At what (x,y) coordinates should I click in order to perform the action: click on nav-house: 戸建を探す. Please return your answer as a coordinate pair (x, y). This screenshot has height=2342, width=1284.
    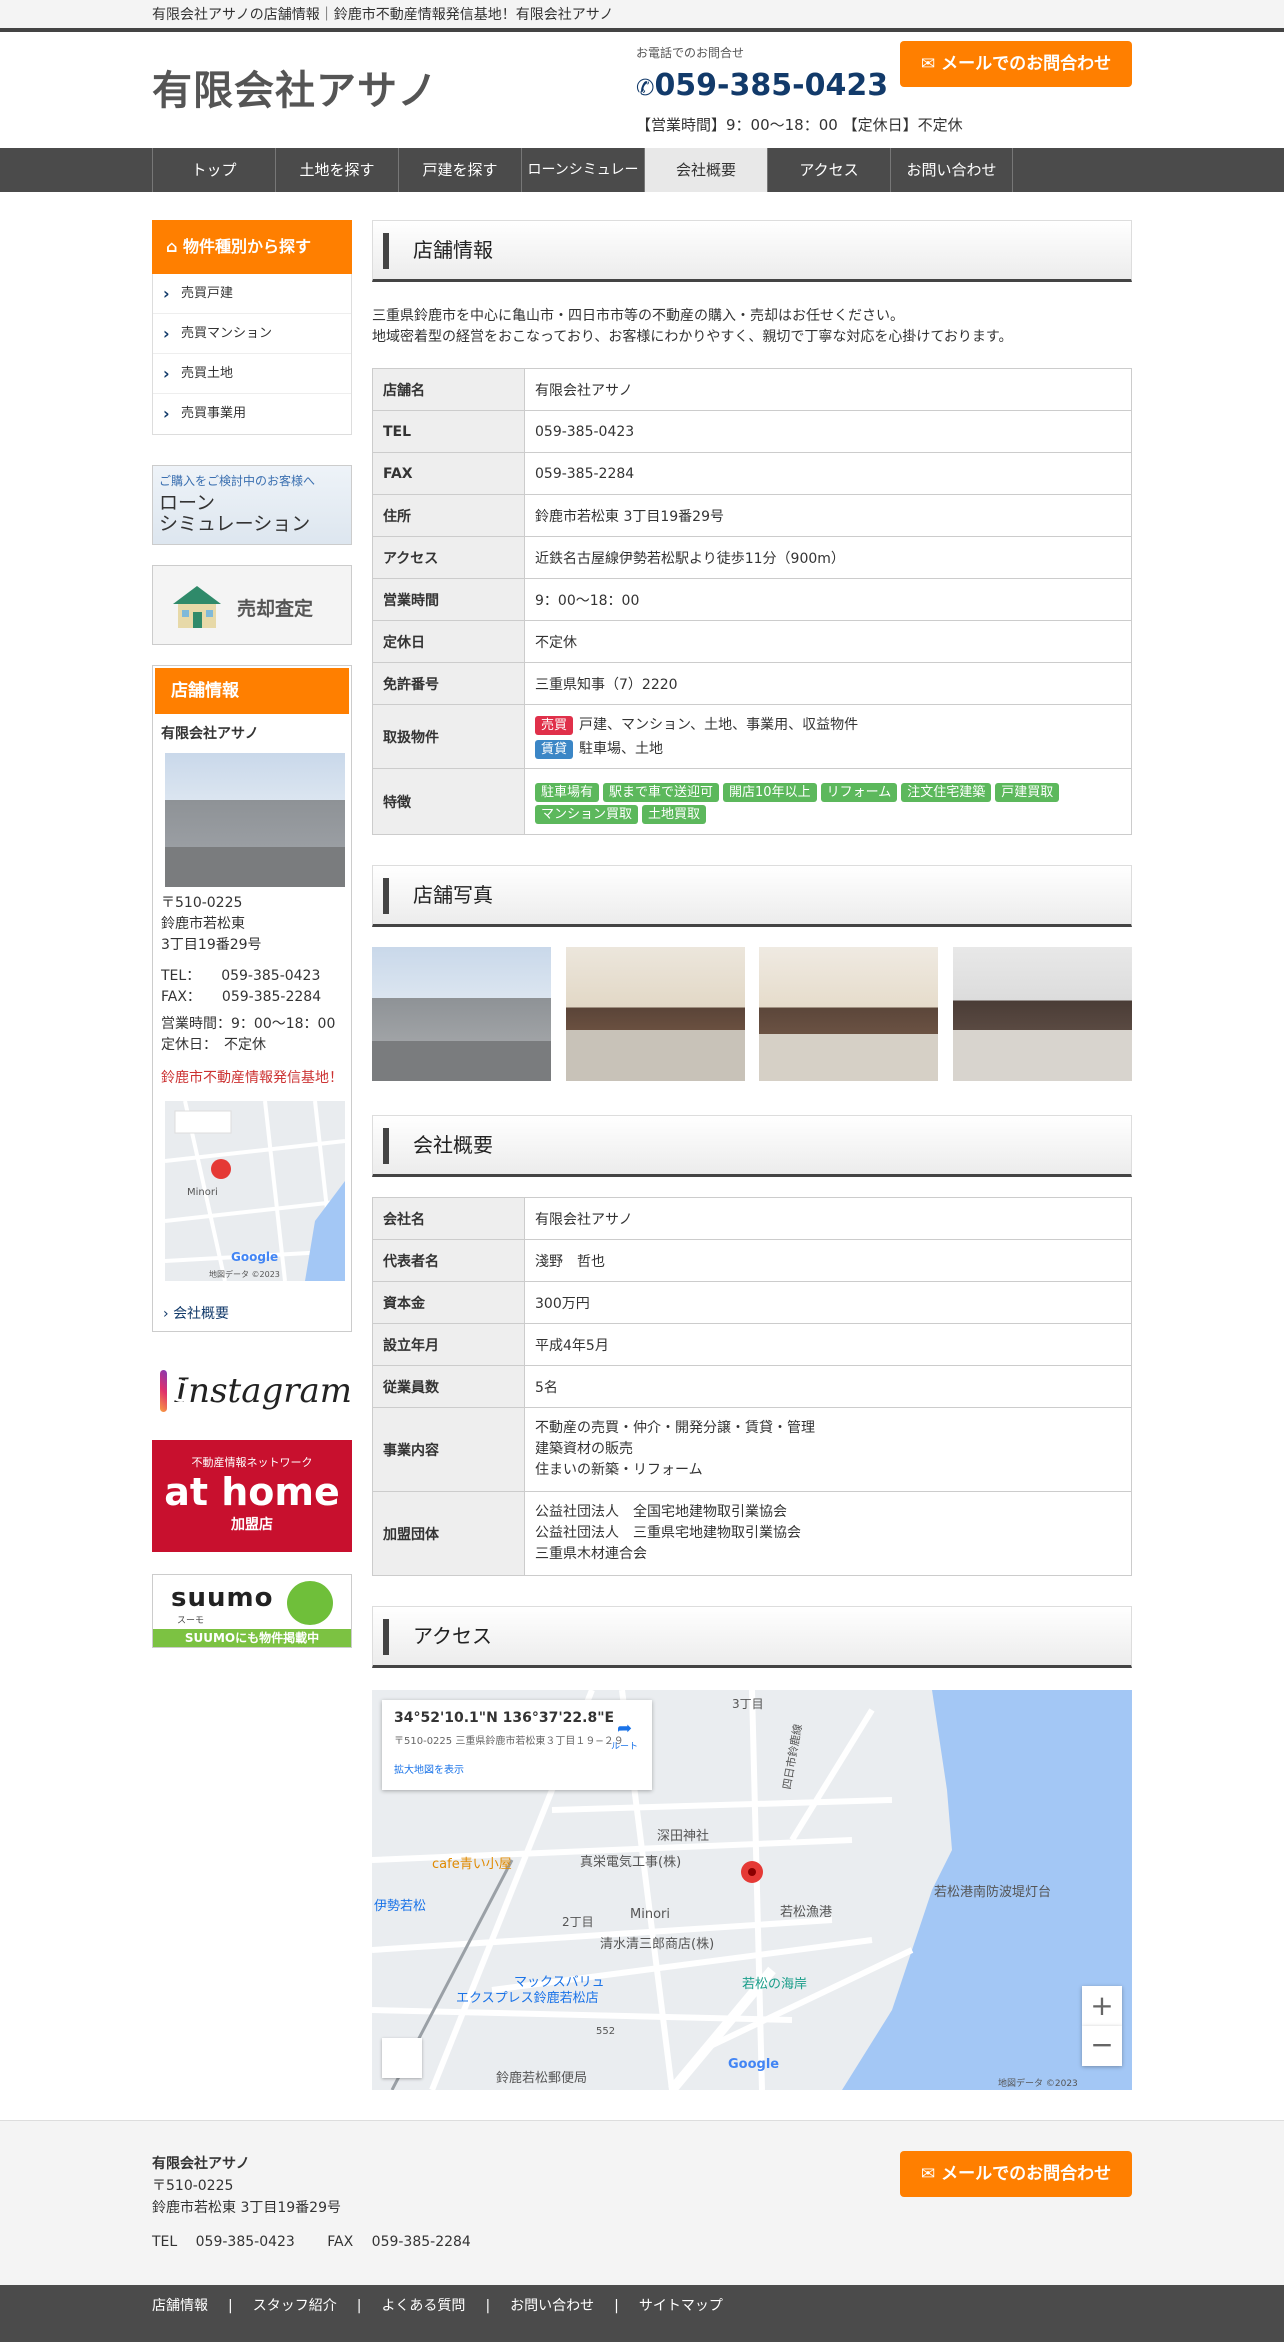
    Looking at the image, I should click on (459, 170).